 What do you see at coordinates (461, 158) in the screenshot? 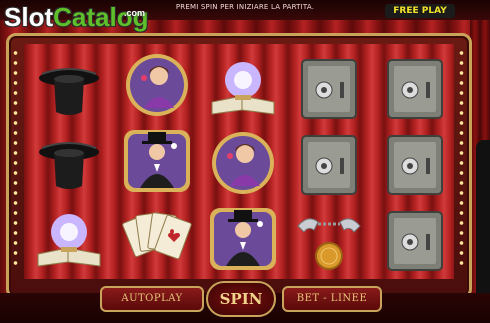
I see `marquee-lights-right` at bounding box center [461, 158].